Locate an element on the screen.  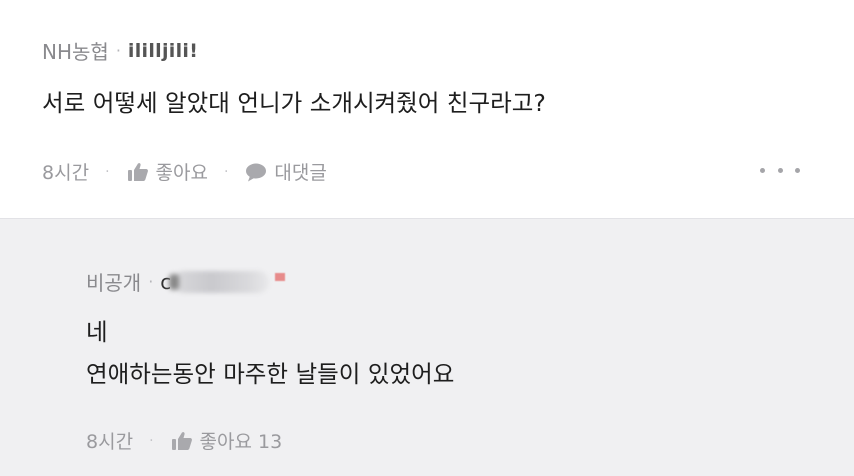
reply-time: 8시간 is located at coordinates (110, 442).